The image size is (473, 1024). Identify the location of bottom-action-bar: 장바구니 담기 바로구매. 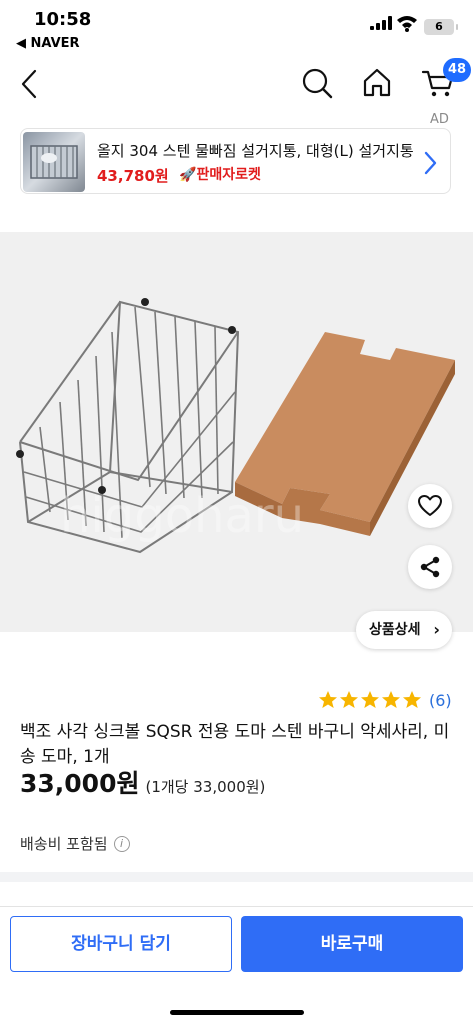
(236, 965).